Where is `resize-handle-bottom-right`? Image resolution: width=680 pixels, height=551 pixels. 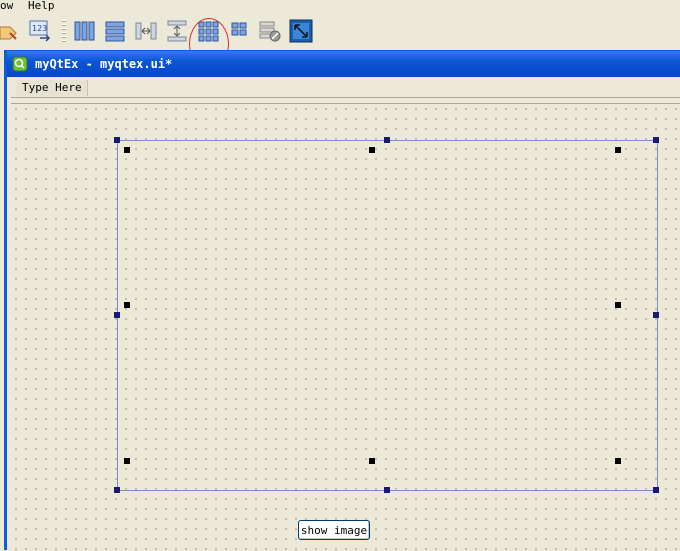 resize-handle-bottom-right is located at coordinates (656, 490).